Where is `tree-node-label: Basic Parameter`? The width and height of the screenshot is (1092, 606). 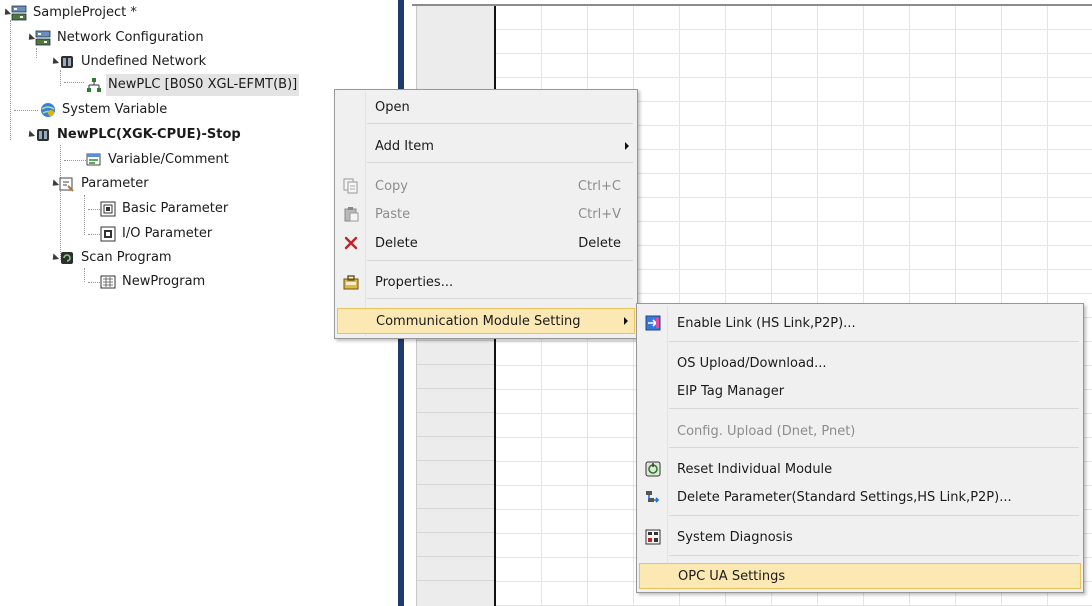 tree-node-label: Basic Parameter is located at coordinates (175, 208).